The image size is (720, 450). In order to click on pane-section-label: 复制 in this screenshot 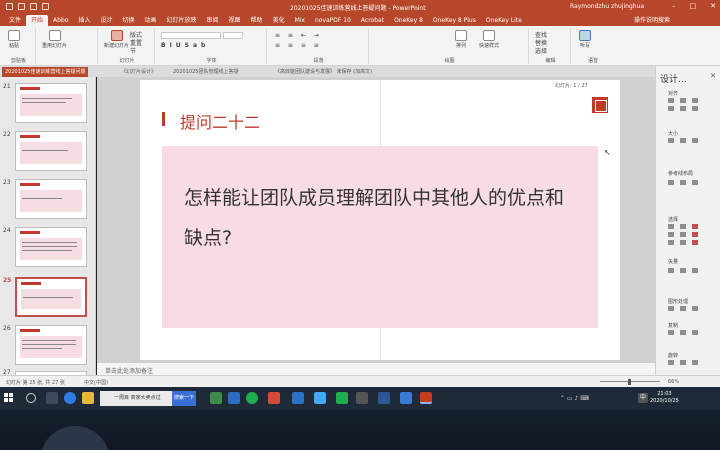, I will do `click(673, 326)`.